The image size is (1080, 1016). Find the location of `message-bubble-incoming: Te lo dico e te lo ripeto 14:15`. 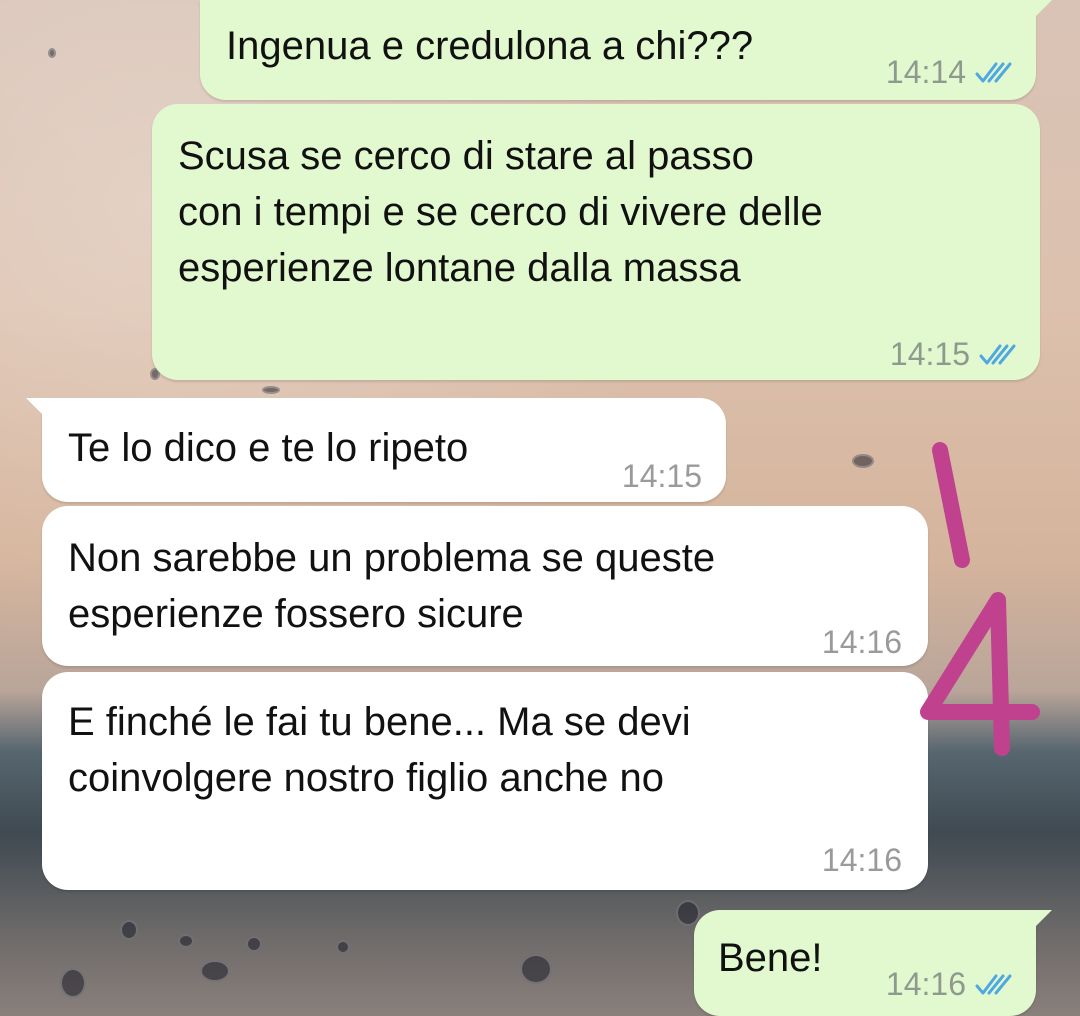

message-bubble-incoming: Te lo dico e te lo ripeto 14:15 is located at coordinates (376, 451).